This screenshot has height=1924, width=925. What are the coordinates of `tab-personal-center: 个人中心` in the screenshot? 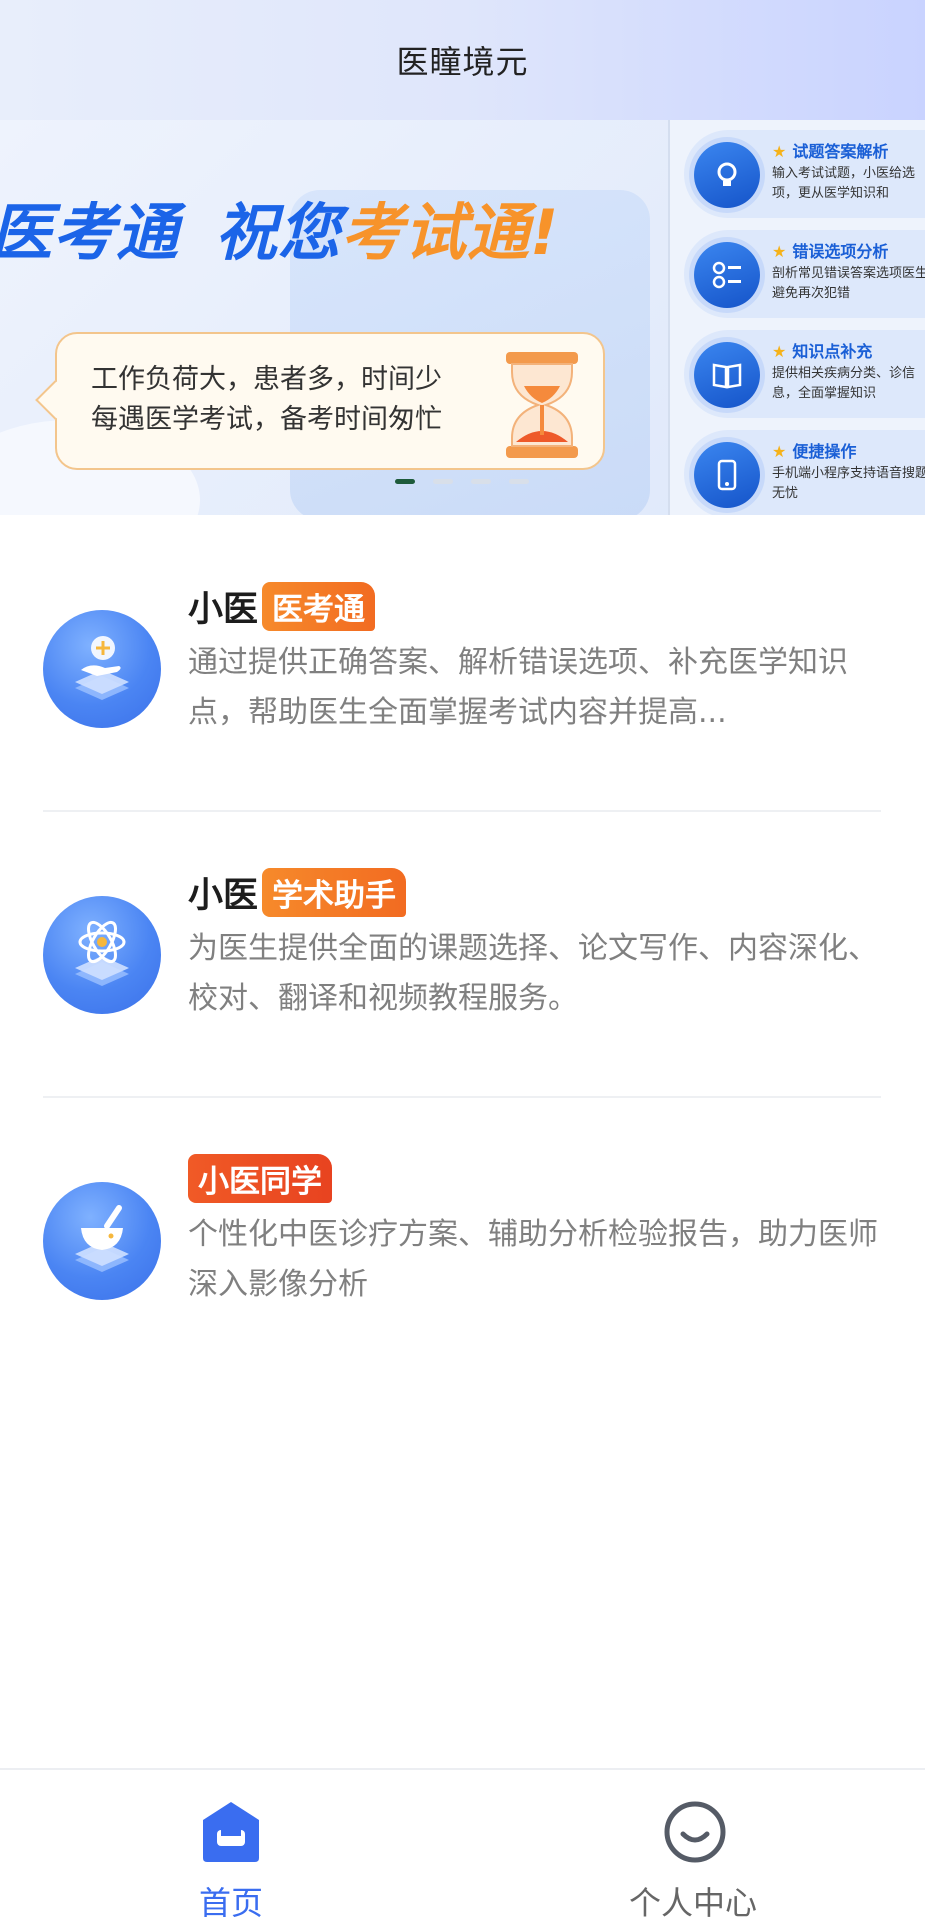 It's located at (693, 1846).